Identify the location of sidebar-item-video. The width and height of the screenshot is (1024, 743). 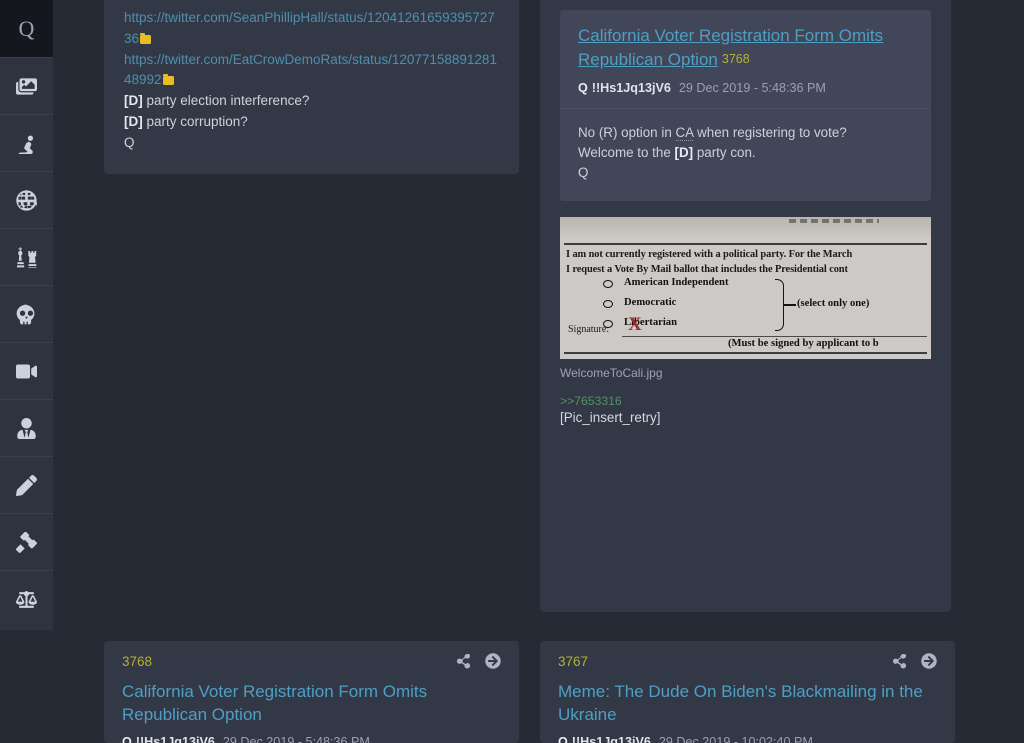
(26, 370).